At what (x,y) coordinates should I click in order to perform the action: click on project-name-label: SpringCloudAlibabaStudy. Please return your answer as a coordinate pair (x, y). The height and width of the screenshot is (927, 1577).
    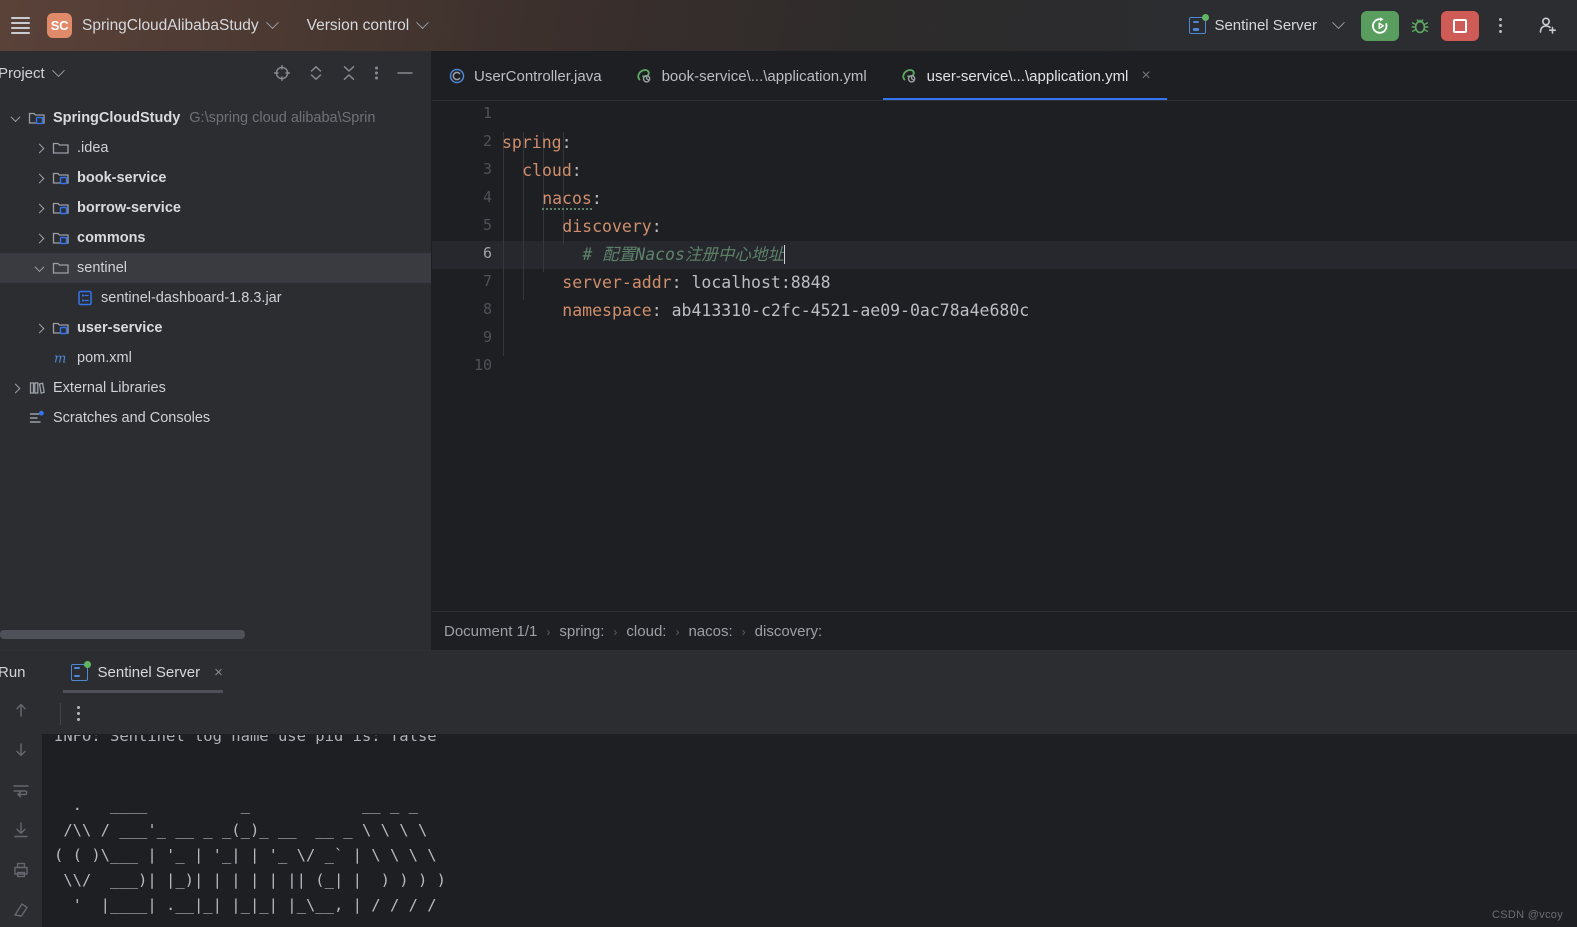
    Looking at the image, I should click on (170, 26).